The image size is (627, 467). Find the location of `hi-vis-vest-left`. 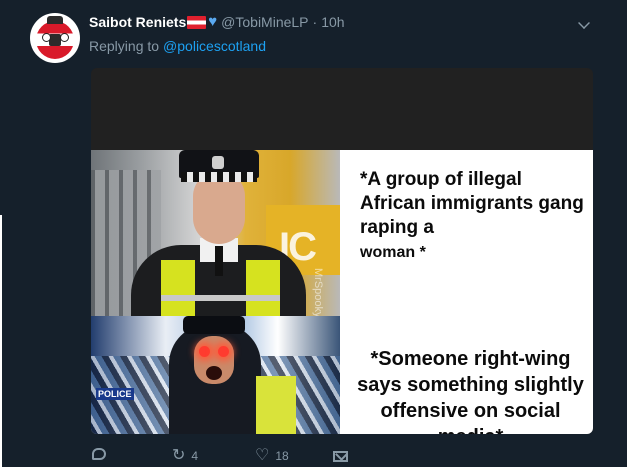

hi-vis-vest-left is located at coordinates (178, 288).